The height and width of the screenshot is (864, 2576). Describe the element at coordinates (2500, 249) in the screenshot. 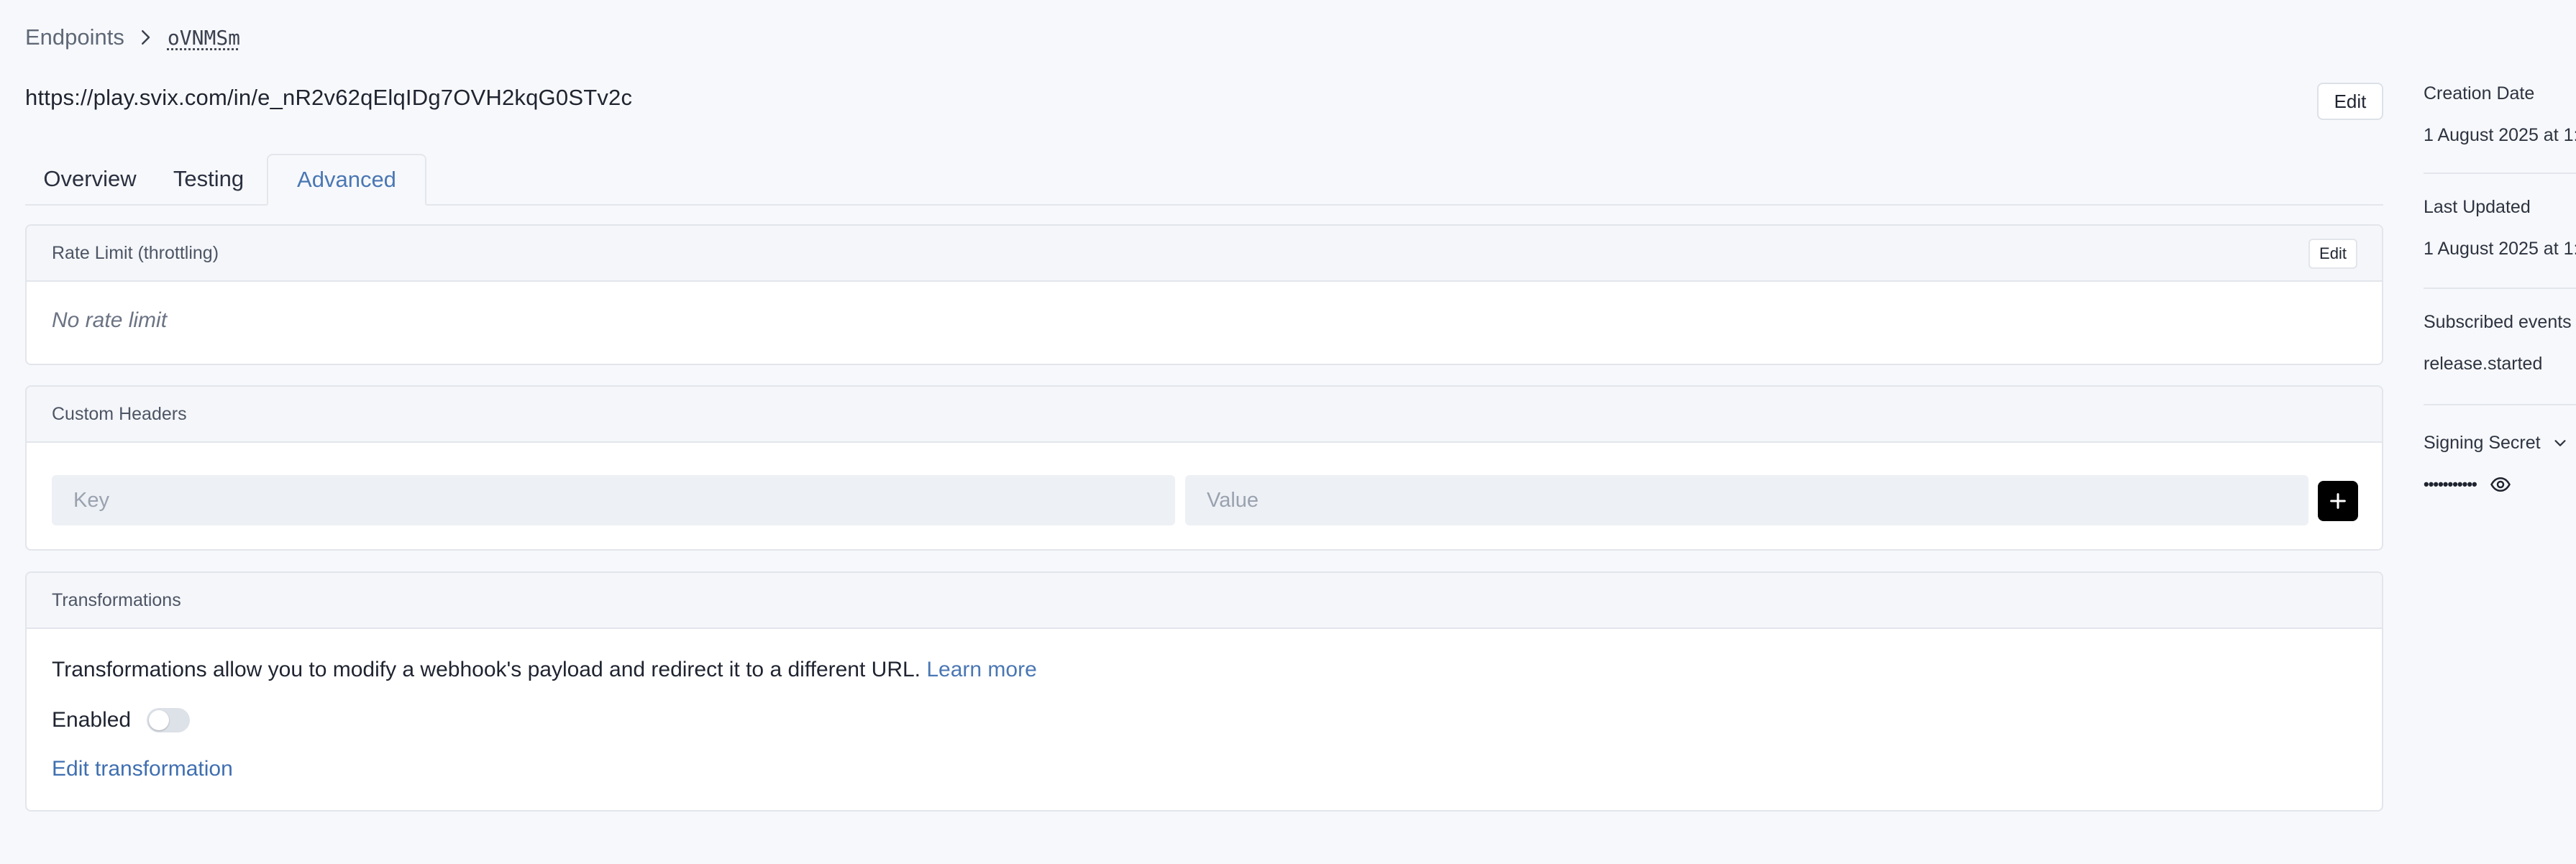

I see `last-updated-value: 1 August 2025 at 1:` at that location.